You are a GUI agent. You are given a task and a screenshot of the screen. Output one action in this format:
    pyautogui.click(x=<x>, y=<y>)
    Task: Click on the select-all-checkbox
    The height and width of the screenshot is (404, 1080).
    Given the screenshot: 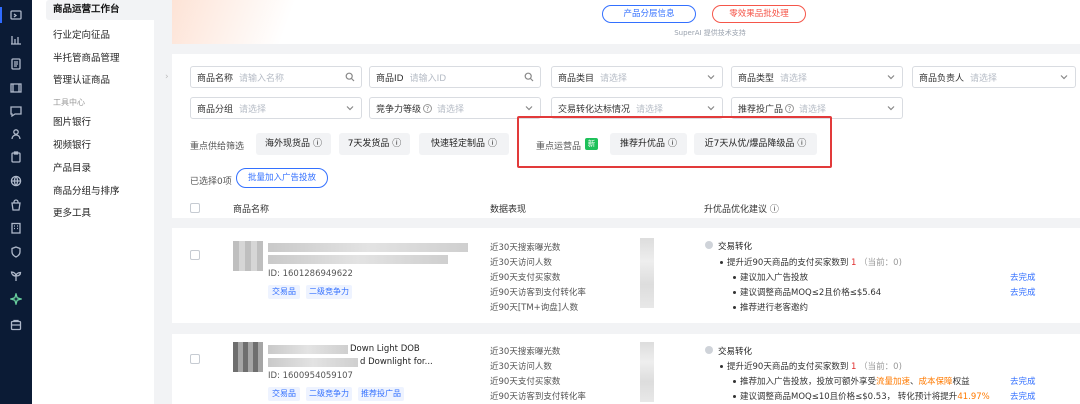 What is the action you would take?
    pyautogui.click(x=195, y=208)
    